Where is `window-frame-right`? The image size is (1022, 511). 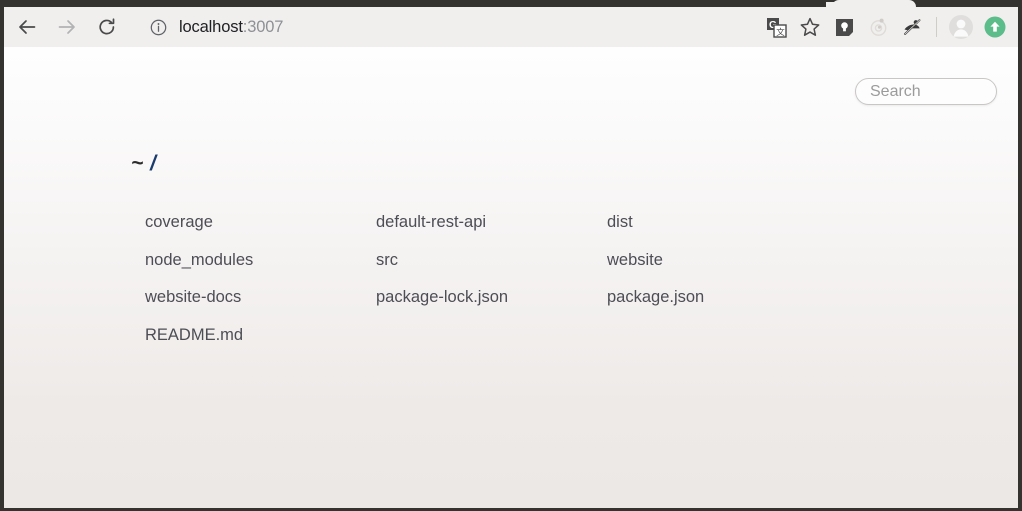
window-frame-right is located at coordinates (1020, 259).